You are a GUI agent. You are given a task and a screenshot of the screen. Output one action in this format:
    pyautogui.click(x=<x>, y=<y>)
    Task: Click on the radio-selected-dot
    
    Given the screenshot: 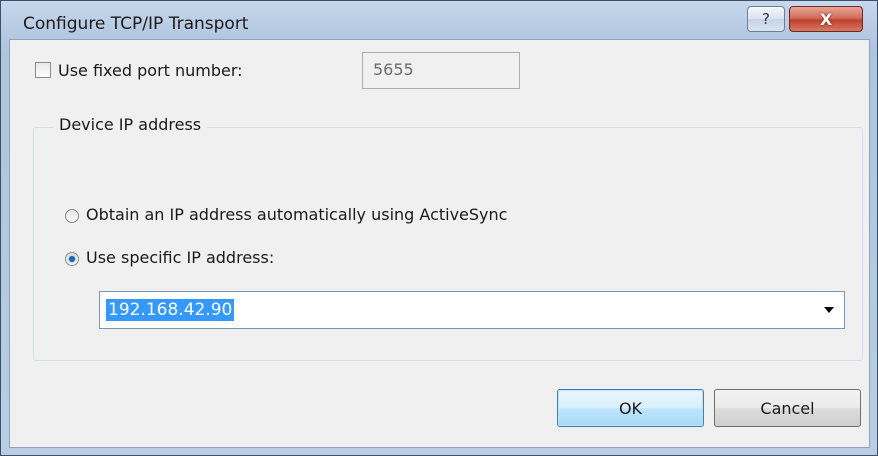 What is the action you would take?
    pyautogui.click(x=72, y=259)
    